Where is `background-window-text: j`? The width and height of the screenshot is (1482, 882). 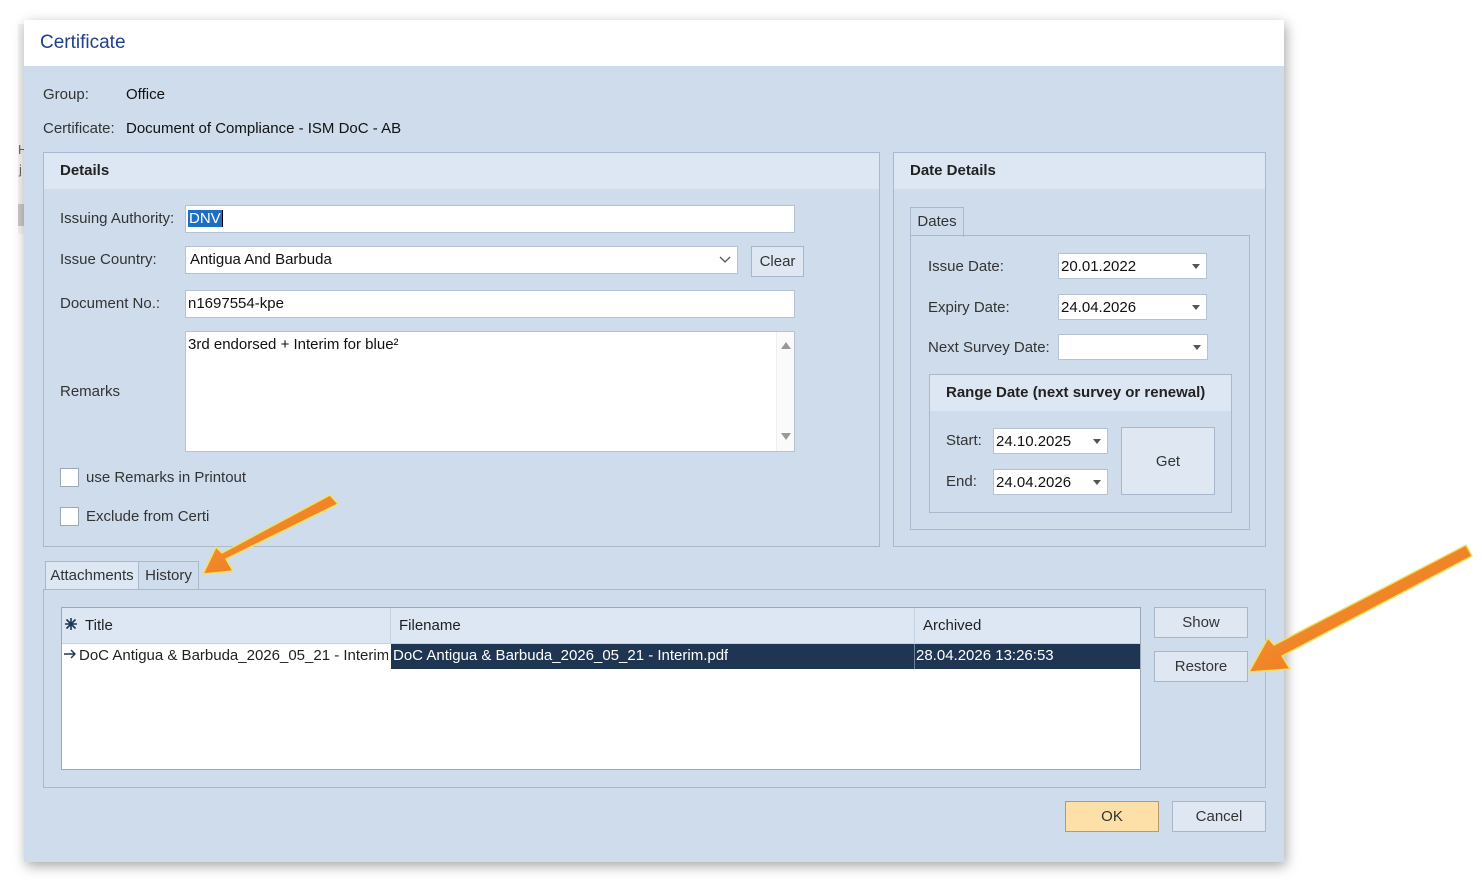
background-window-text: j is located at coordinates (20, 169).